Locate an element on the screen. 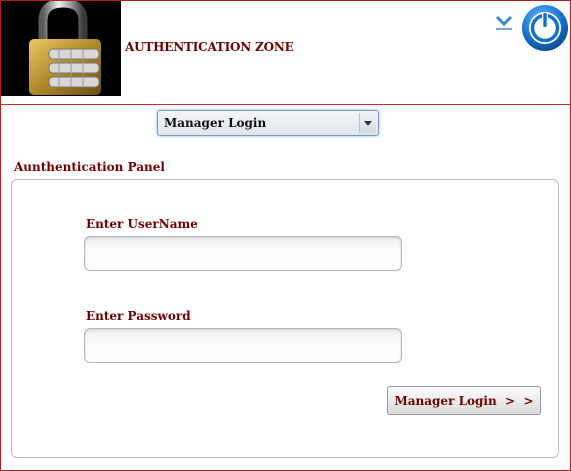  password-label: Enter Password is located at coordinates (138, 316).